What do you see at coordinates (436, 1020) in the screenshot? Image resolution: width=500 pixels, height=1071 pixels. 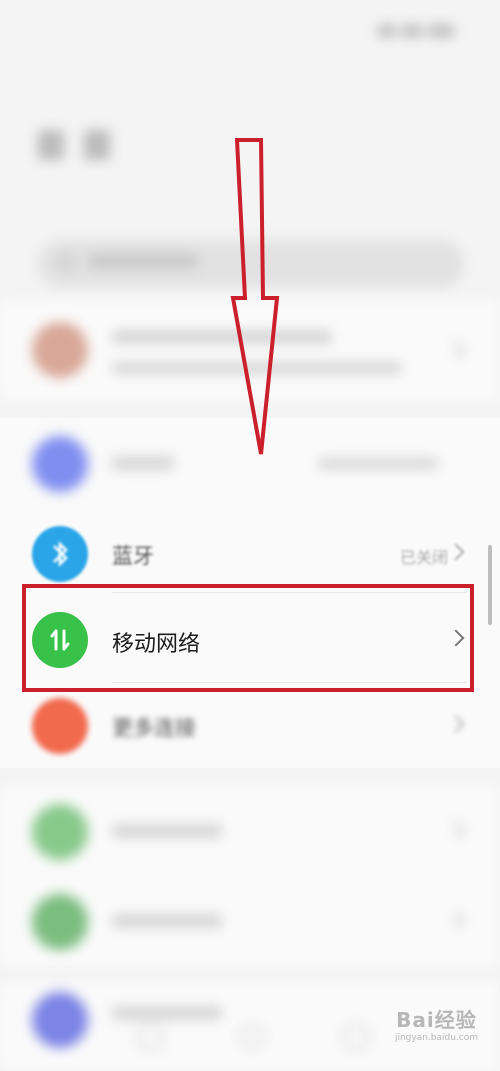 I see `watermark-text: Bai经验` at bounding box center [436, 1020].